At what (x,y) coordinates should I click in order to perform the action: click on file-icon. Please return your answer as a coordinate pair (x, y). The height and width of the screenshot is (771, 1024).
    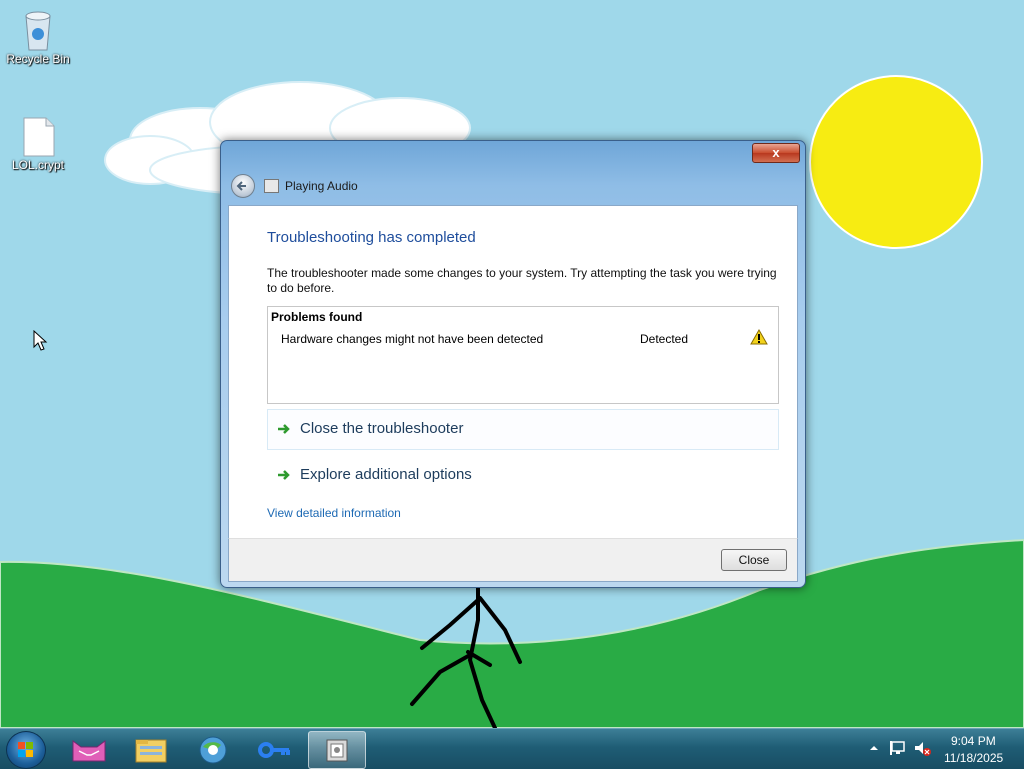
    Looking at the image, I should click on (38, 135).